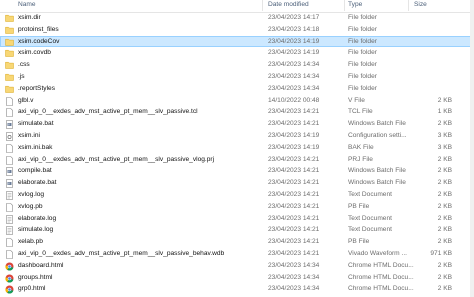  What do you see at coordinates (237, 53) in the screenshot?
I see `folder-row: xsim.covdb 23/04/2023 14:19 File folder` at bounding box center [237, 53].